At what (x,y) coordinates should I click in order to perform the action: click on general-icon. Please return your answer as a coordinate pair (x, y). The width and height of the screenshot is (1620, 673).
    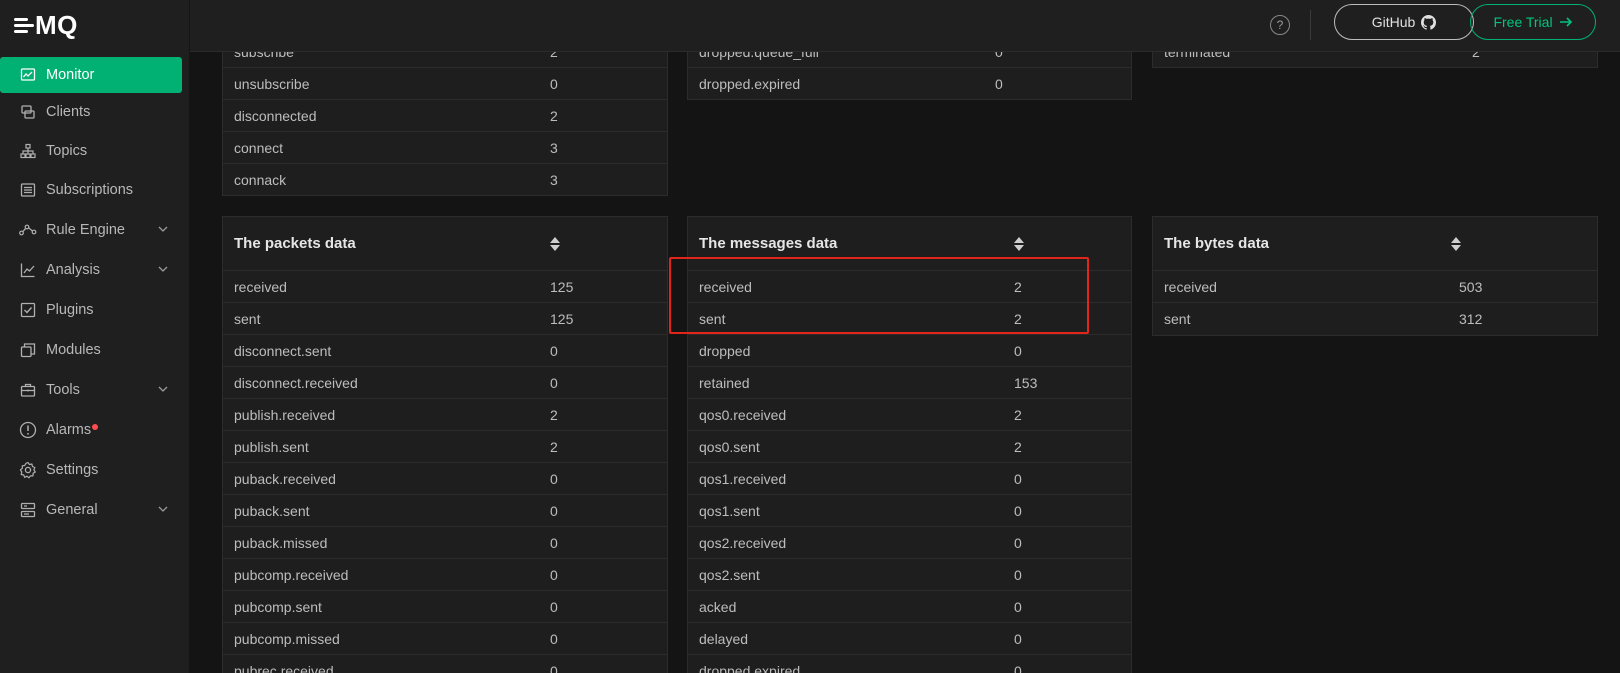
    Looking at the image, I should click on (28, 510).